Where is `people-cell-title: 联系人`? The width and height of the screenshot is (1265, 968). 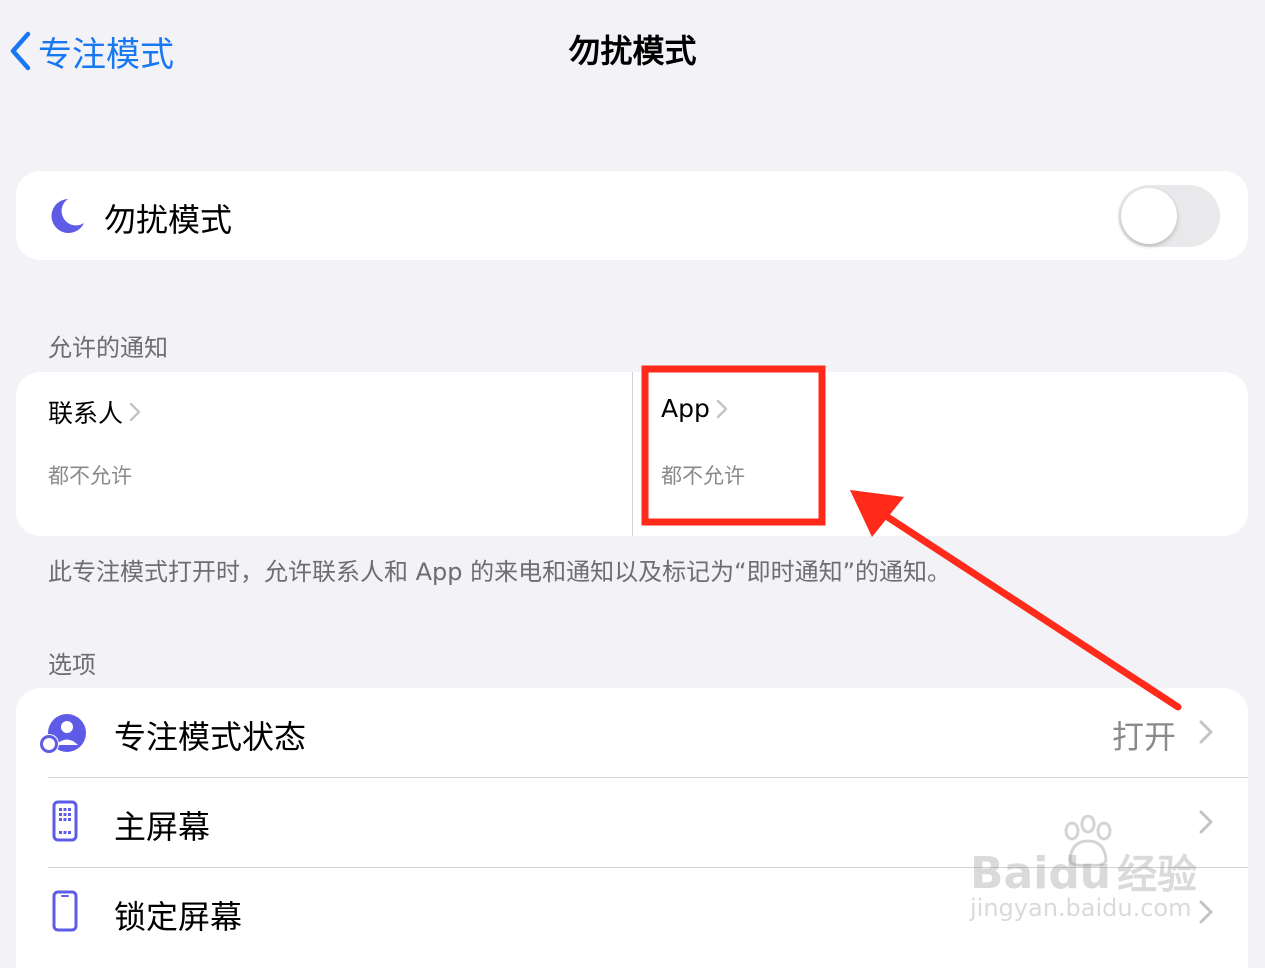
people-cell-title: 联系人 is located at coordinates (86, 413).